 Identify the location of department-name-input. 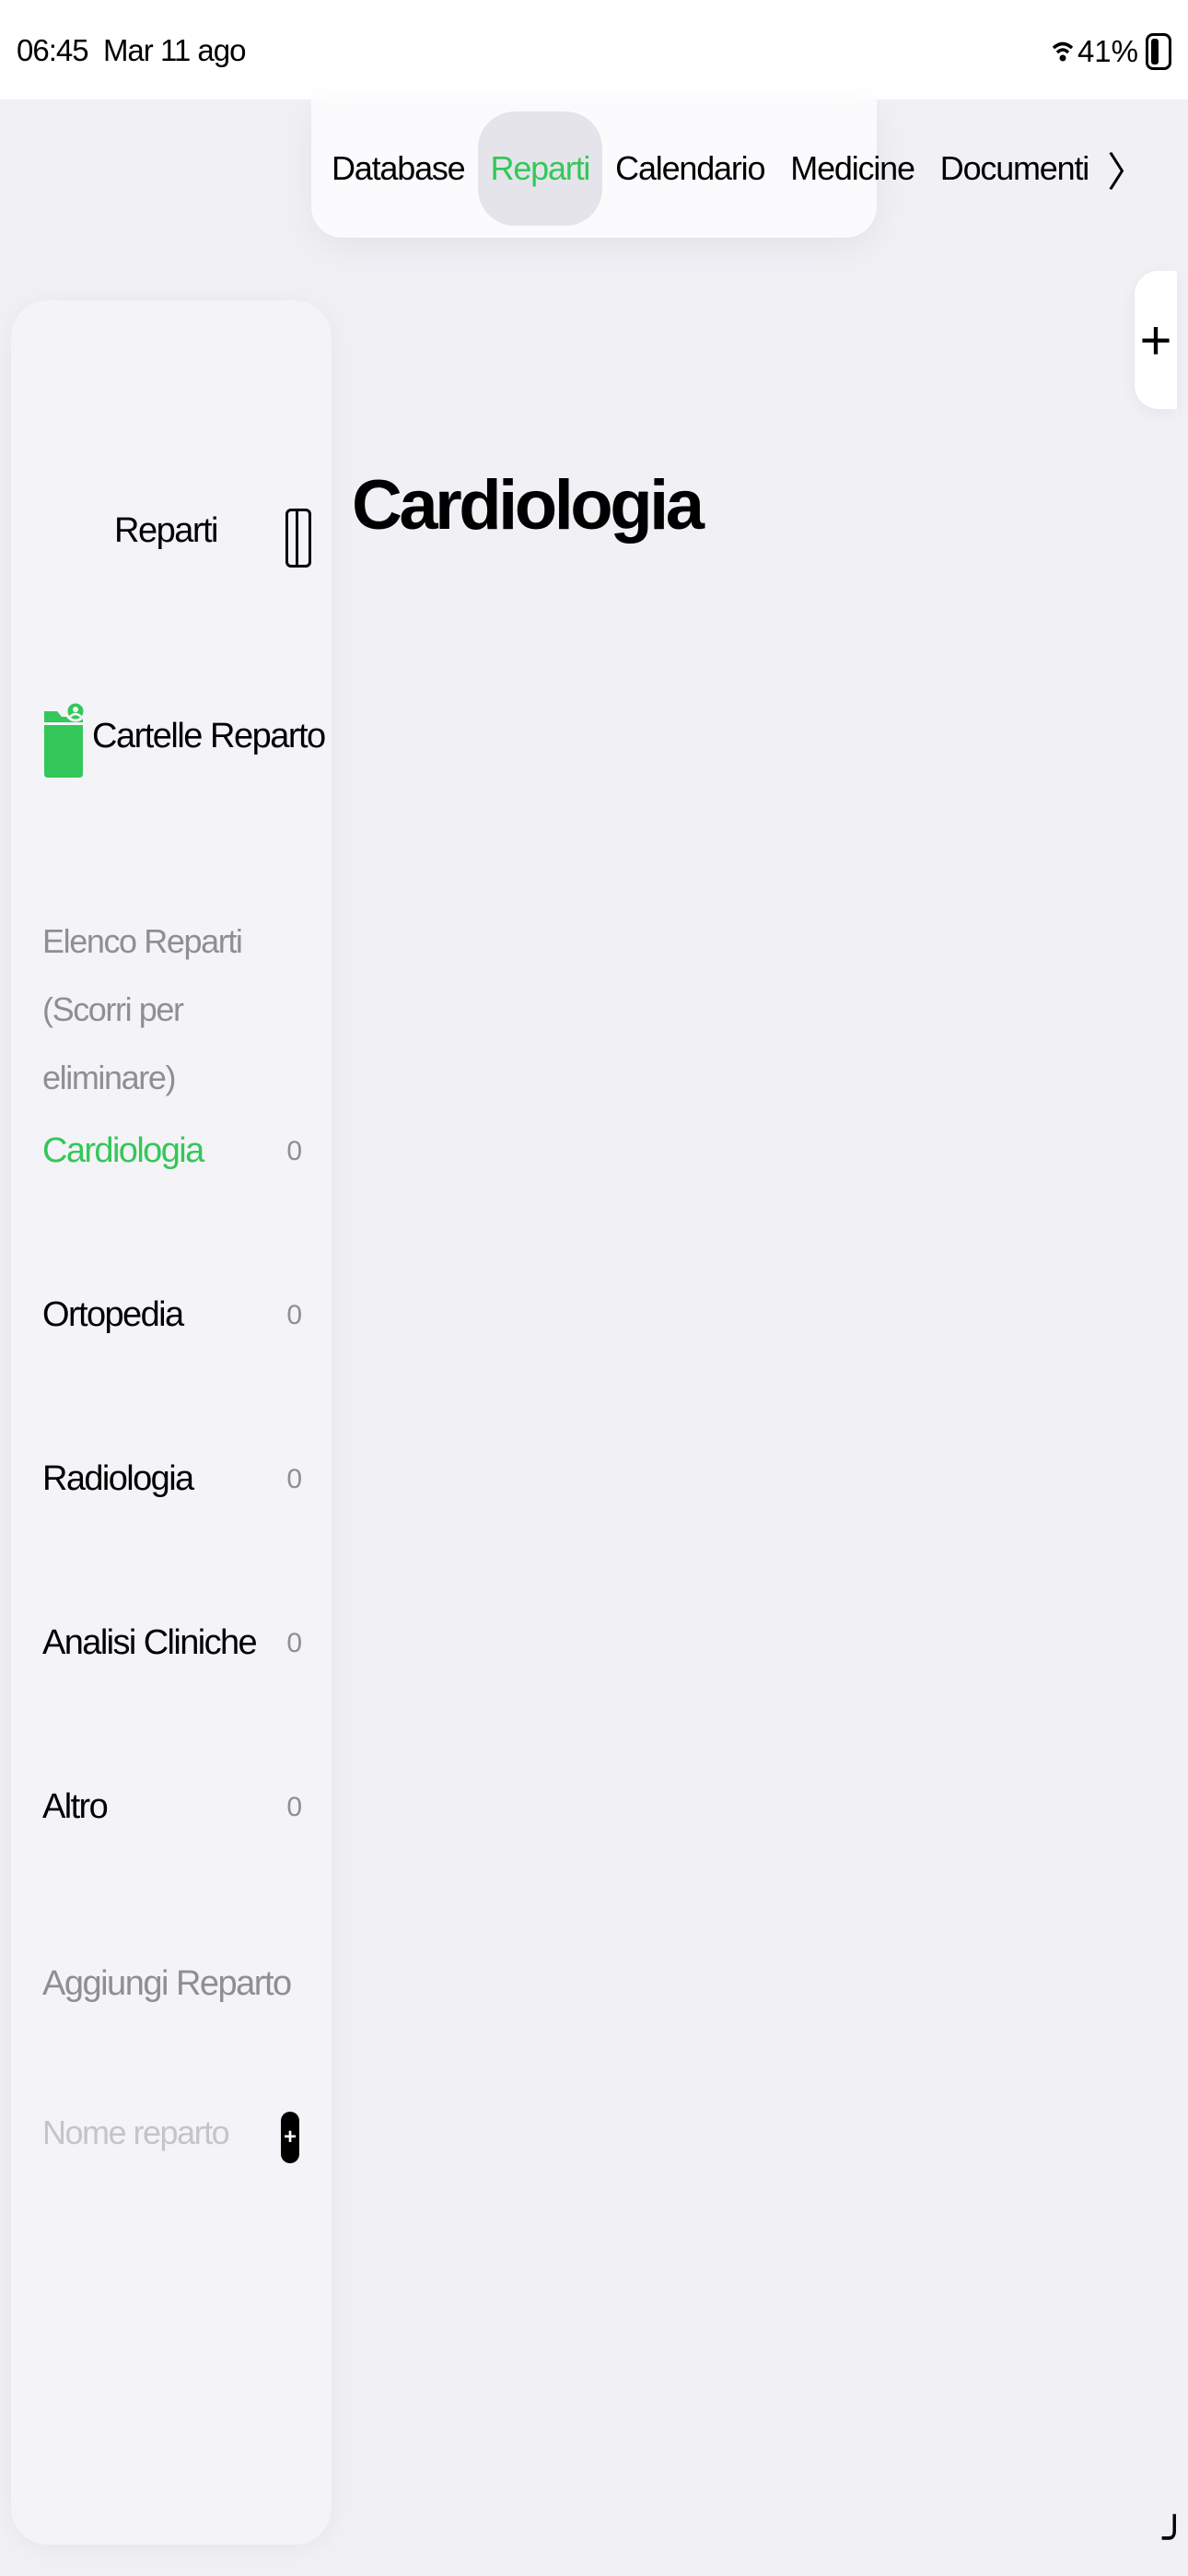
(143, 2132).